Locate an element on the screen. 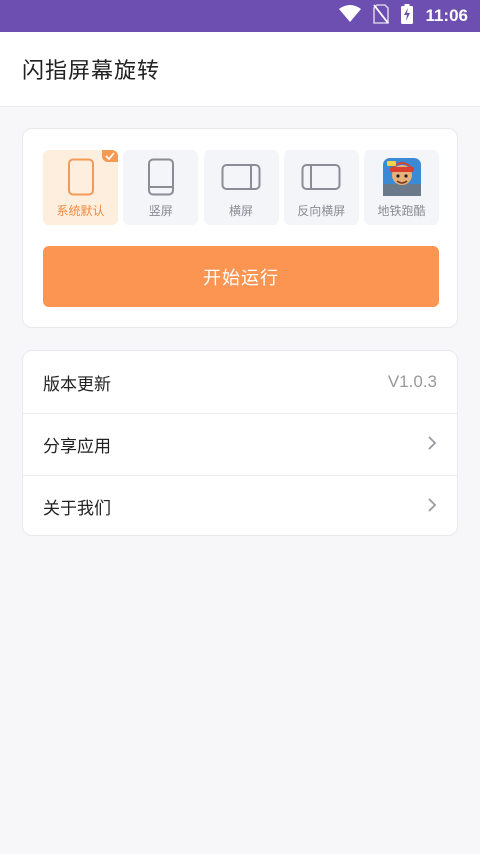 This screenshot has width=480, height=854. phone-outline-icon is located at coordinates (81, 177).